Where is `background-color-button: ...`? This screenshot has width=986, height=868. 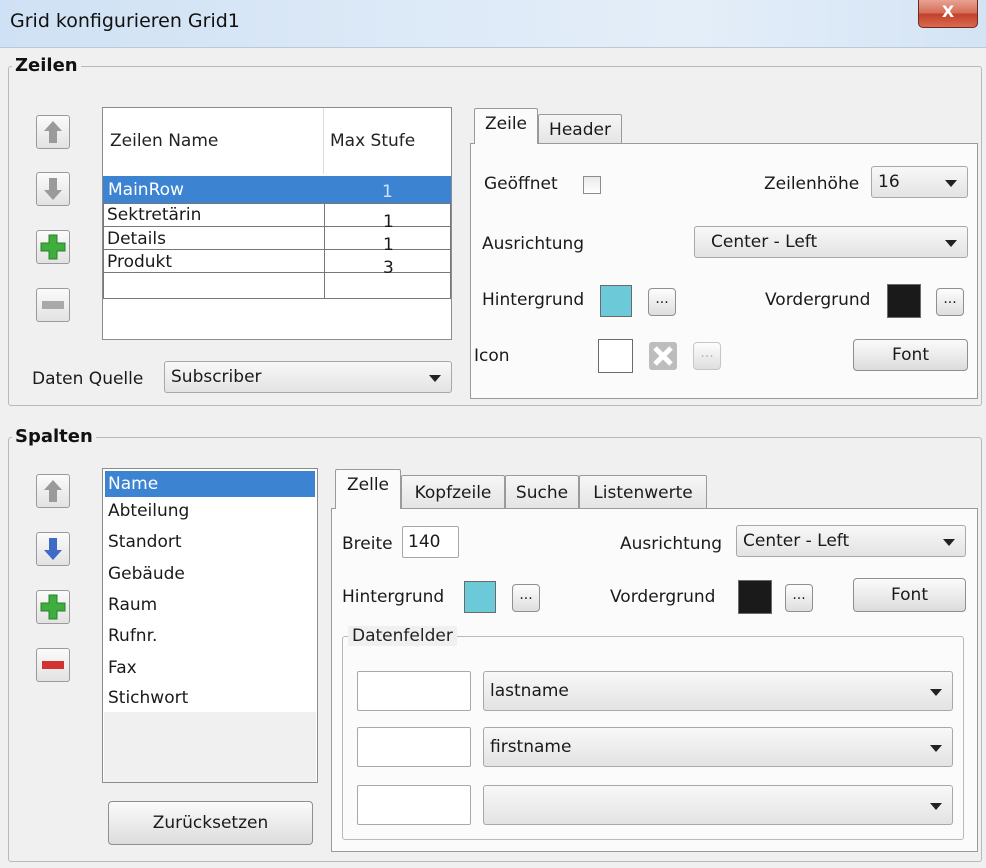
background-color-button: ... is located at coordinates (662, 302).